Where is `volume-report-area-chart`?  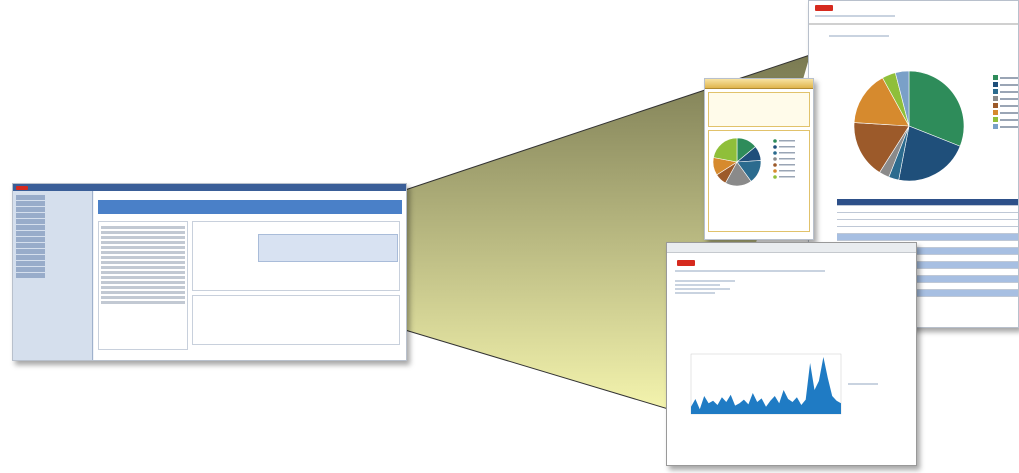 volume-report-area-chart is located at coordinates (766, 384).